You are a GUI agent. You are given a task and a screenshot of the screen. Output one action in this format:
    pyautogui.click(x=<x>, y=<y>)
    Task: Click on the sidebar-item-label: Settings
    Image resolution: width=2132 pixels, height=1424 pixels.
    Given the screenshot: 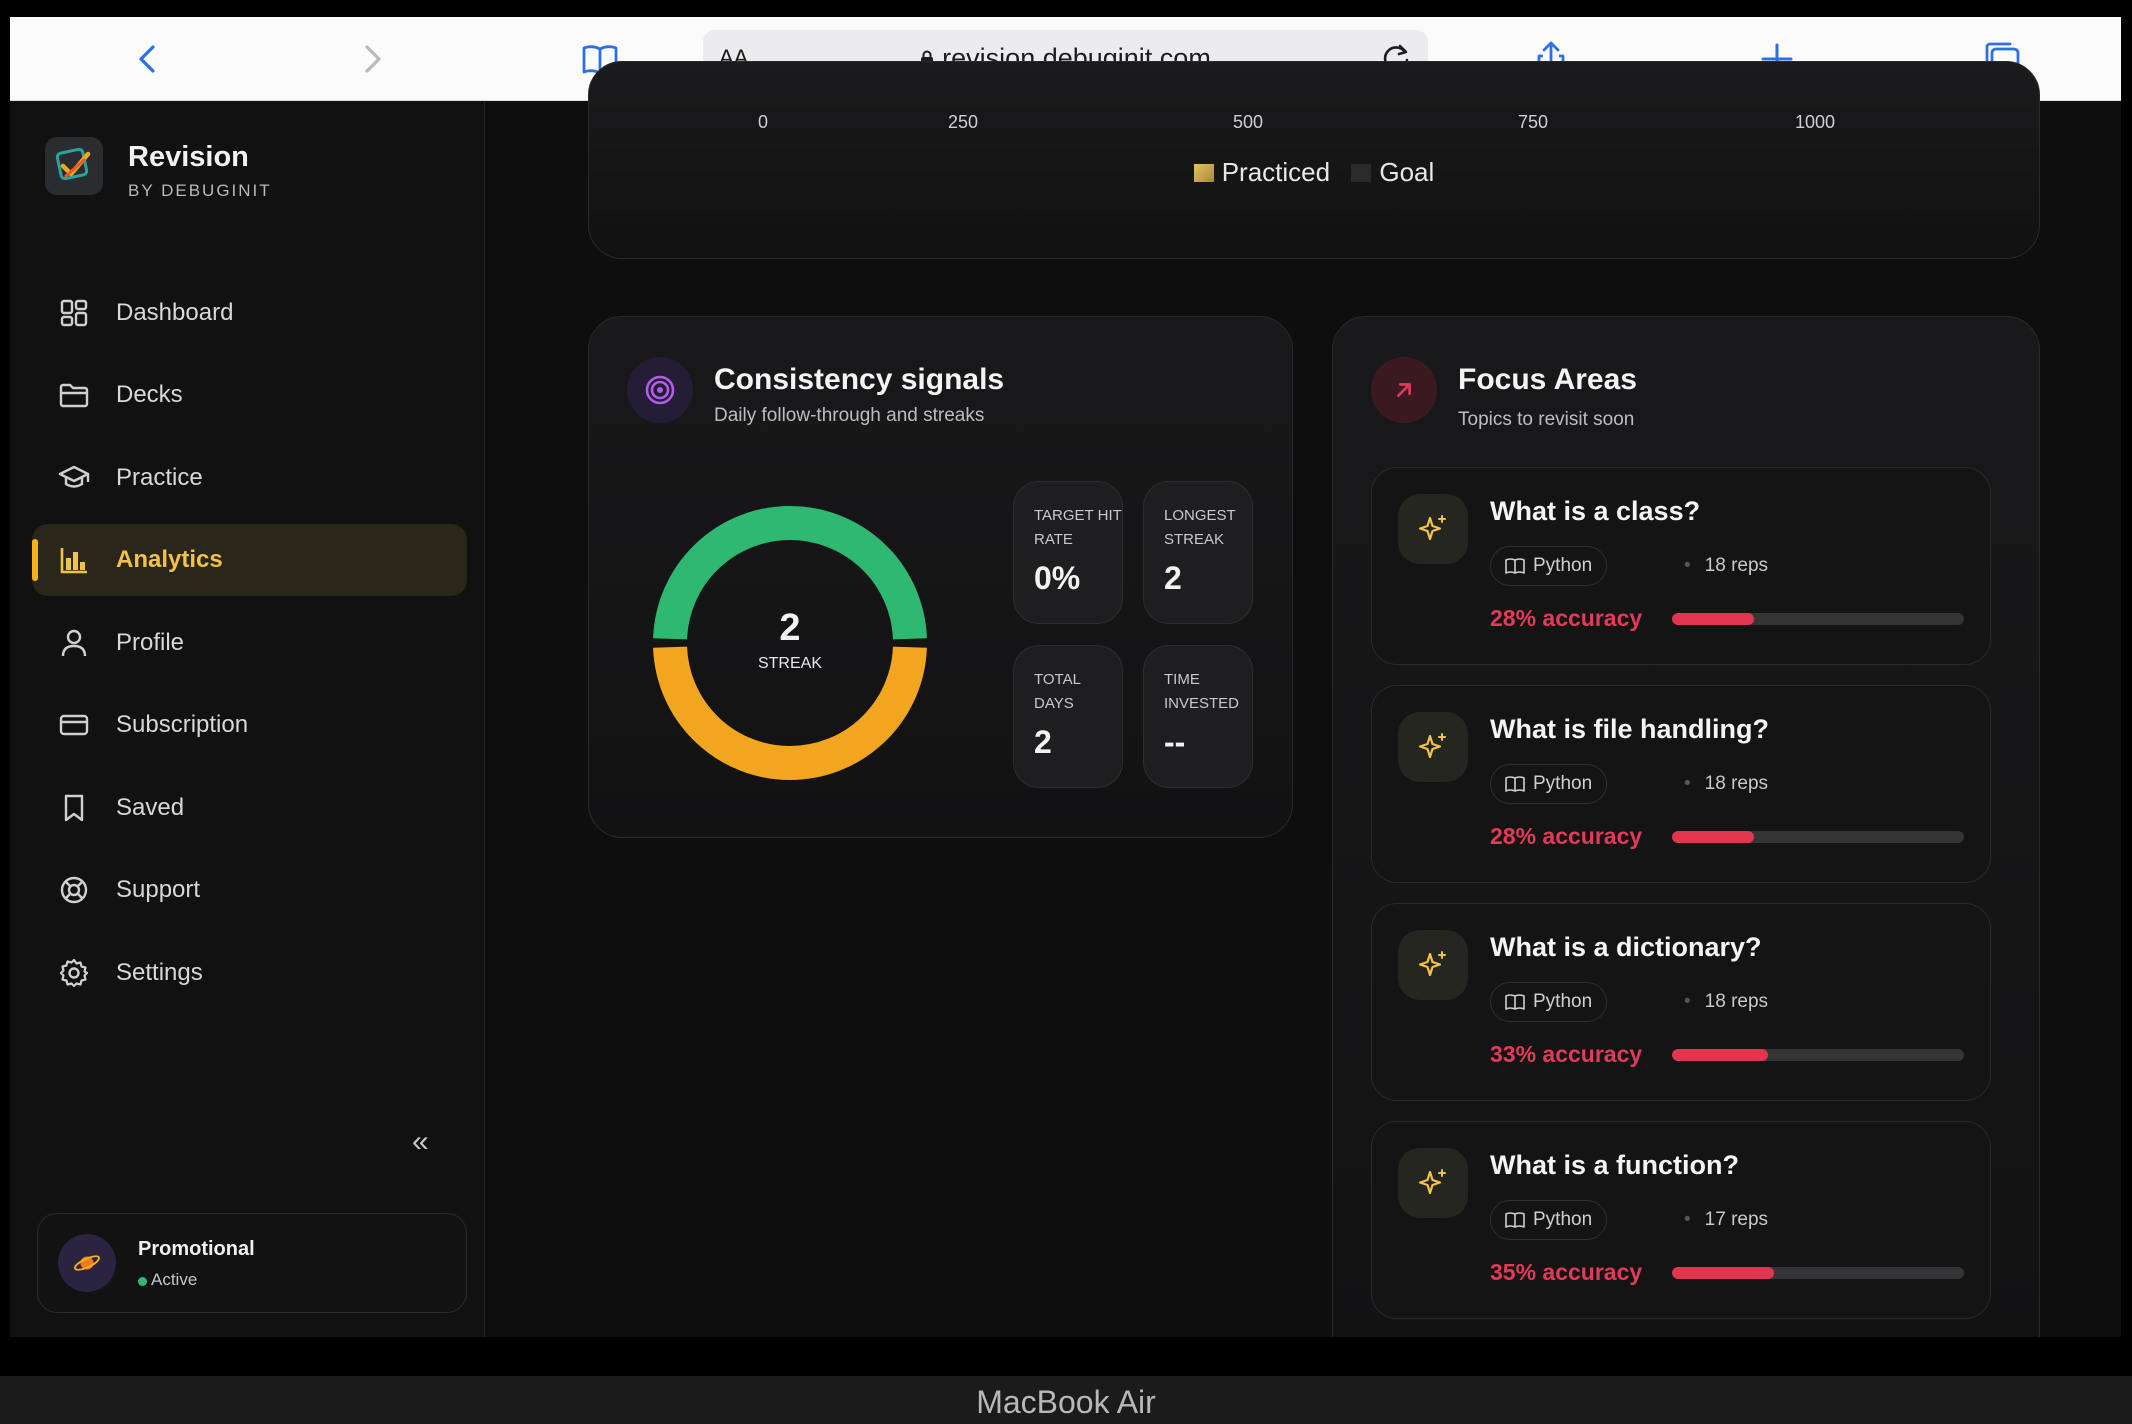 What is the action you would take?
    pyautogui.click(x=159, y=972)
    